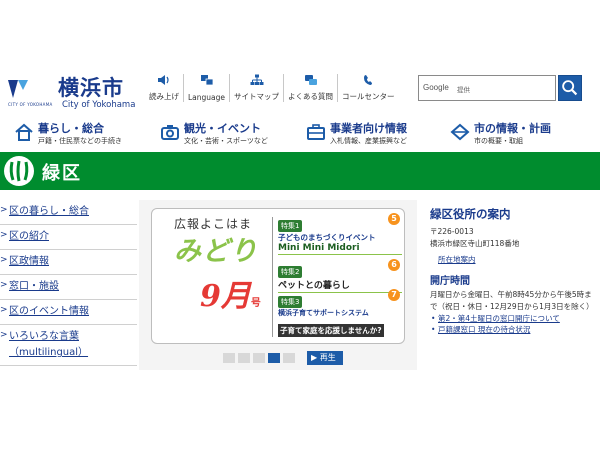 The width and height of the screenshot is (600, 450). Describe the element at coordinates (62, 173) in the screenshot. I see `page-title: 緑区` at that location.